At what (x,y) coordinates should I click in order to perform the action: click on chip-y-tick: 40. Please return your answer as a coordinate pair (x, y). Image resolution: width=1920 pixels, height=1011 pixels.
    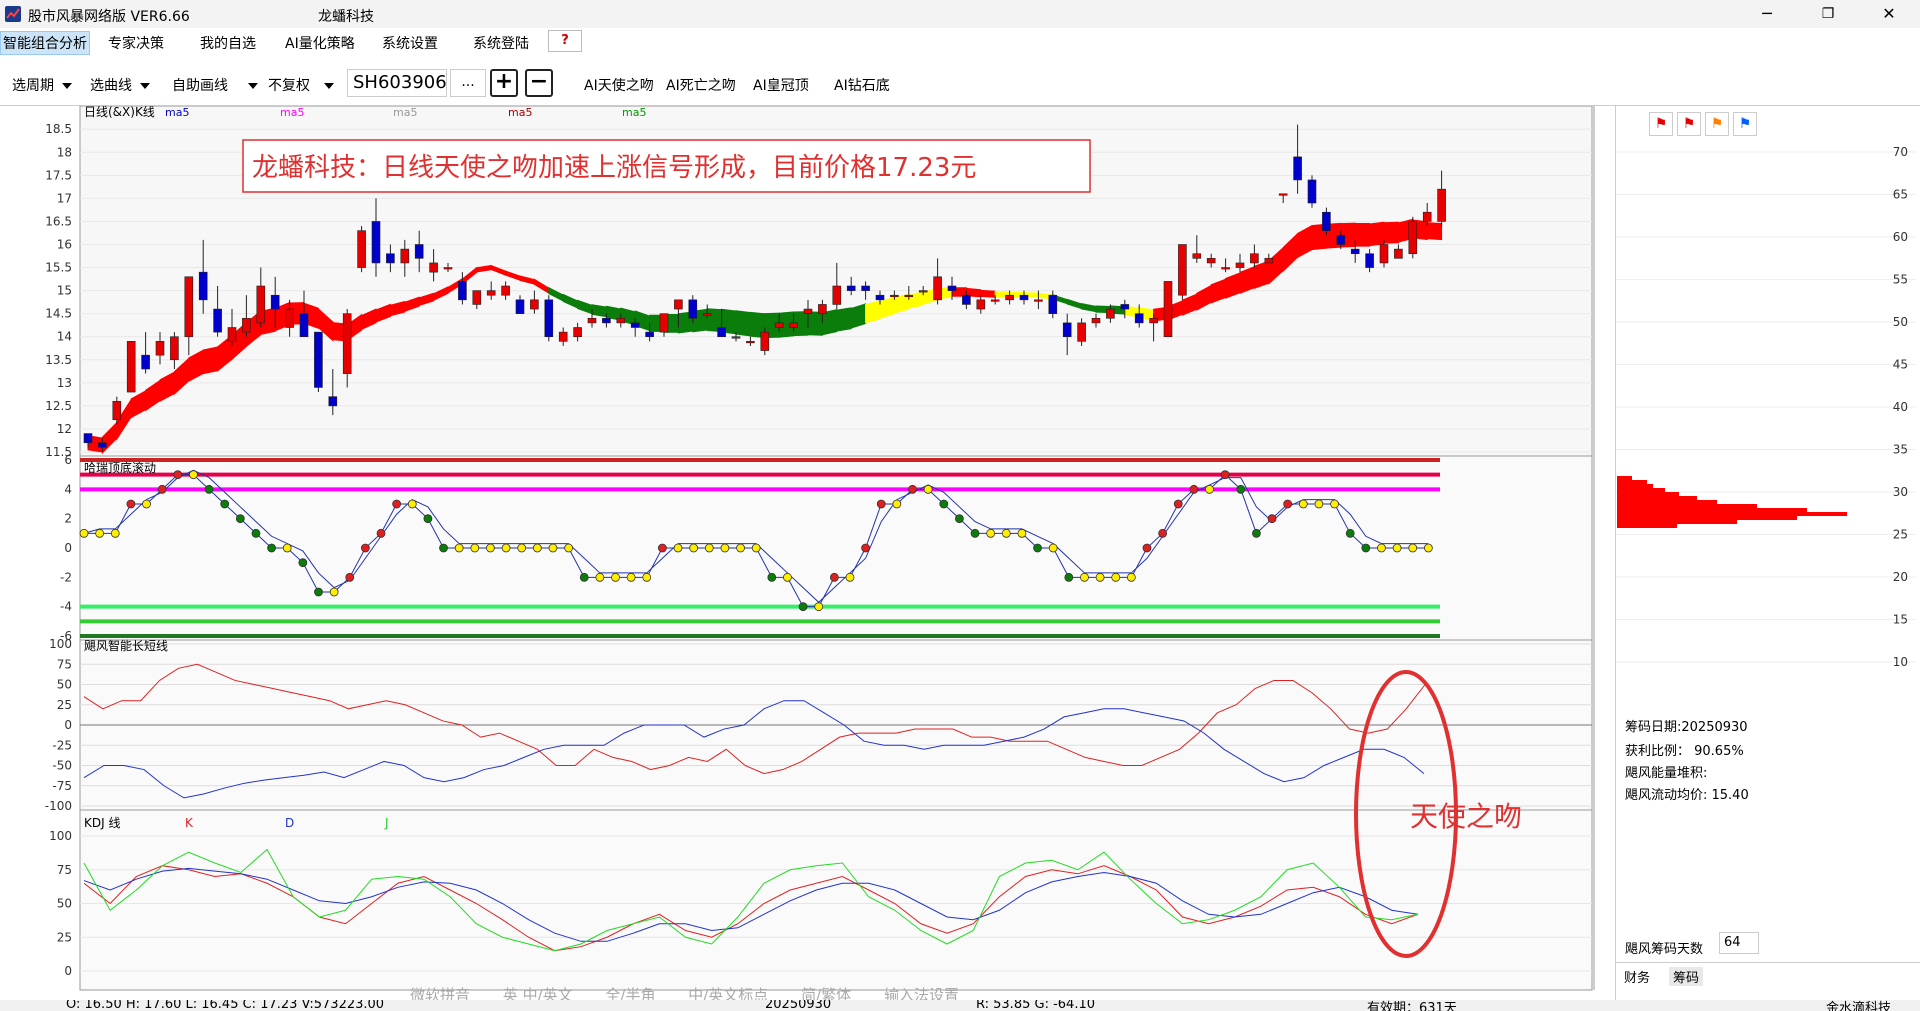
    Looking at the image, I should click on (1900, 407).